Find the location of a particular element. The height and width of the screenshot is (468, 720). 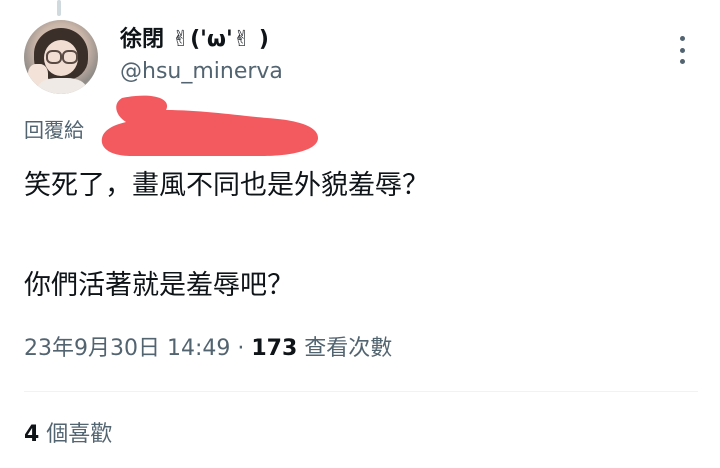

thread-line is located at coordinates (59, 8).